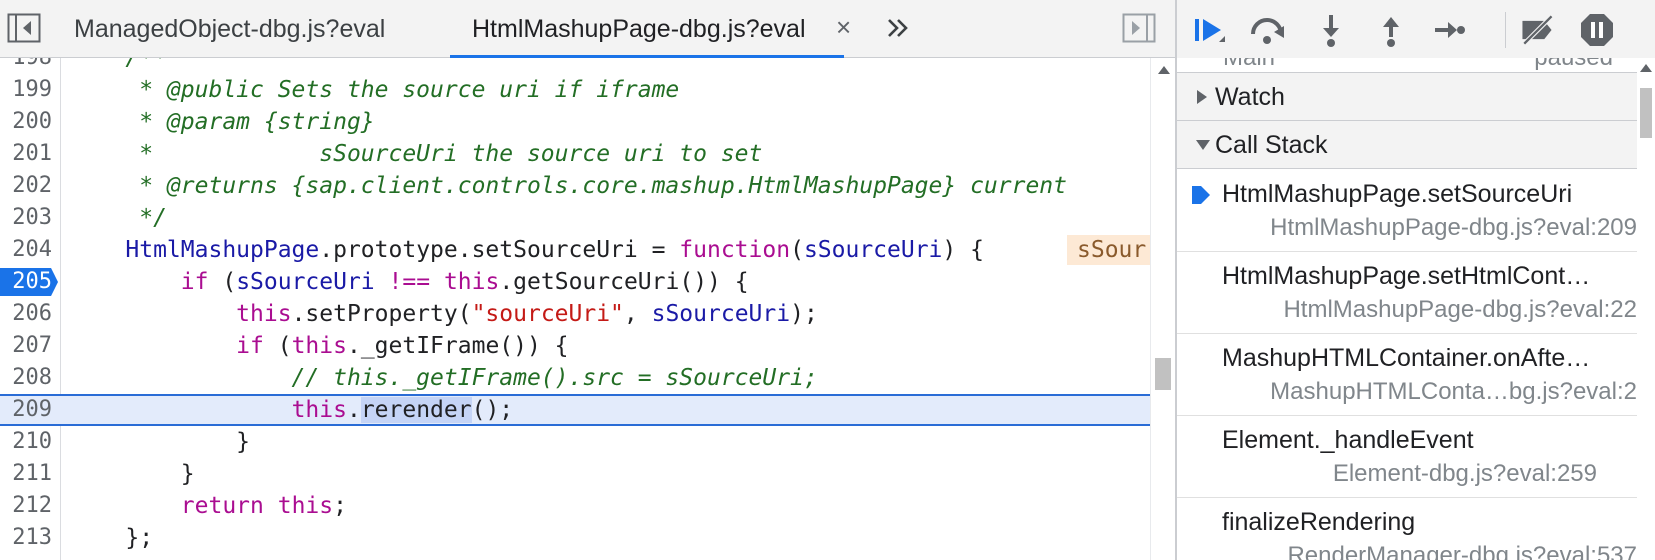 This screenshot has width=1655, height=560. Describe the element at coordinates (1271, 145) in the screenshot. I see `callstack-label: Call Stack` at that location.